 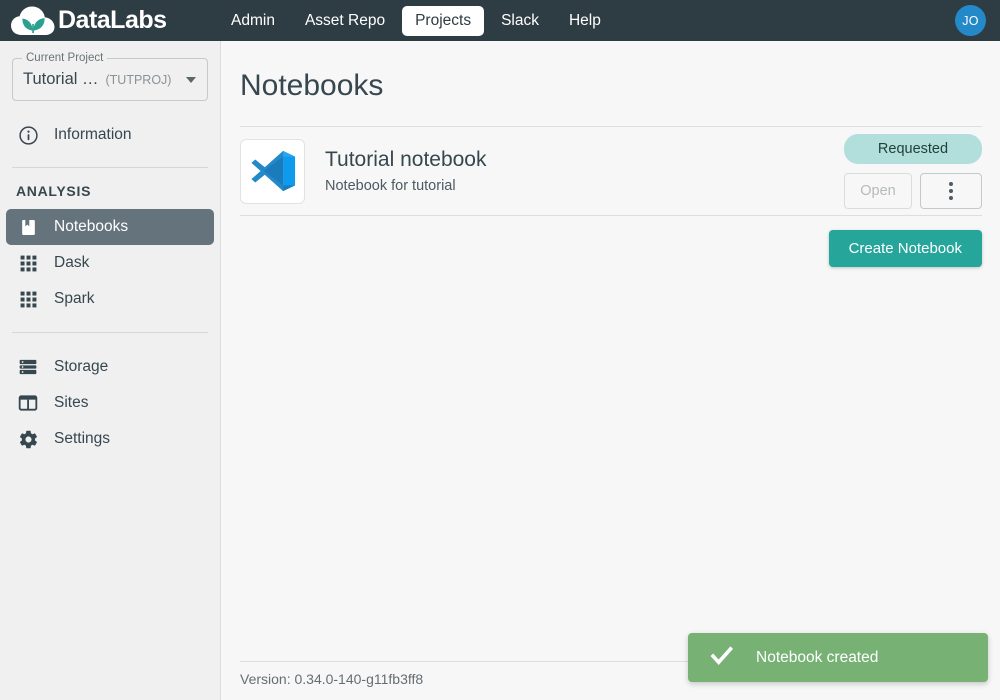 I want to click on book-icon, so click(x=28, y=227).